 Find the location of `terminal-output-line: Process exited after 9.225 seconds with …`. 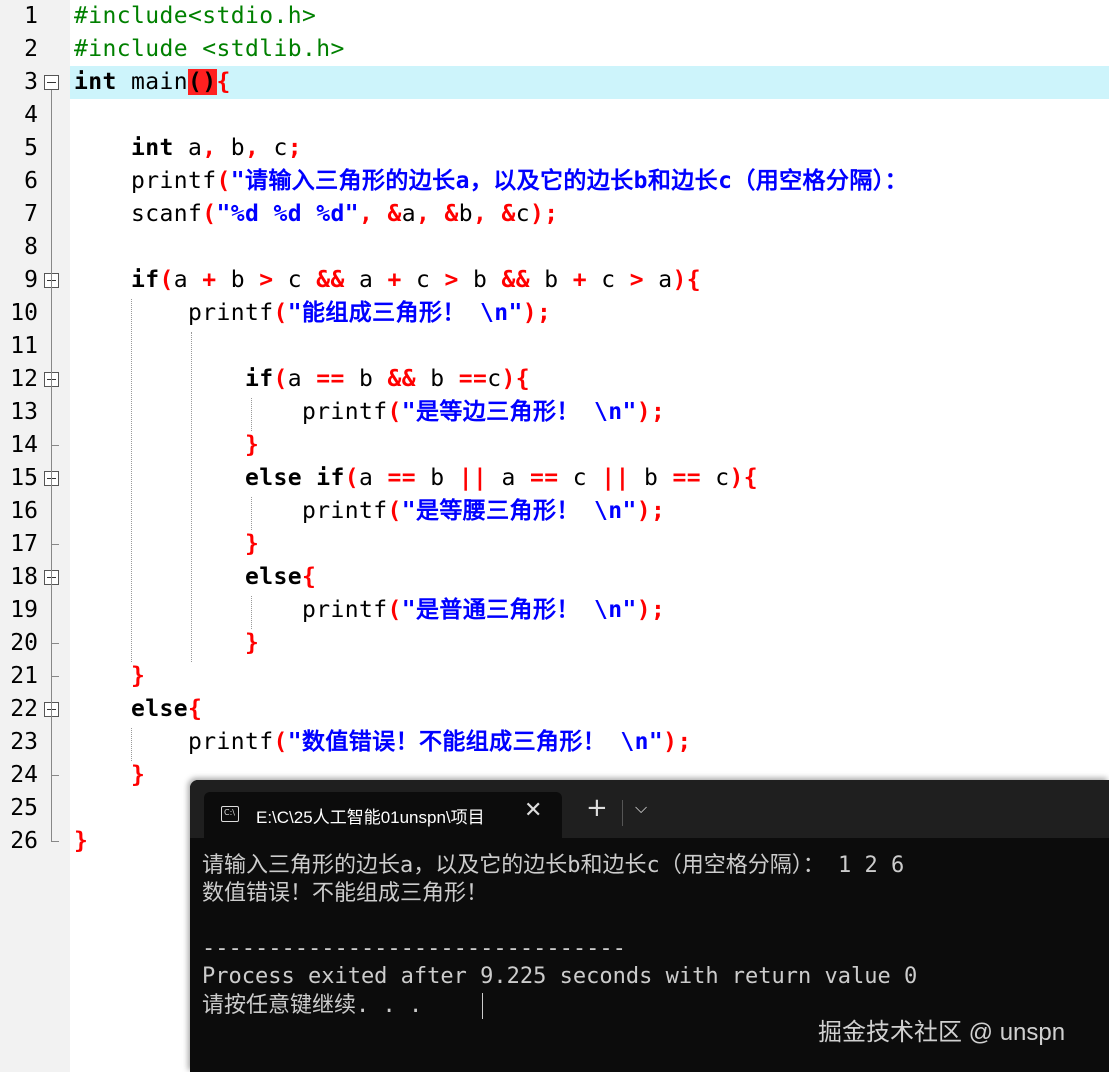

terminal-output-line: Process exited after 9.225 seconds with … is located at coordinates (560, 976).